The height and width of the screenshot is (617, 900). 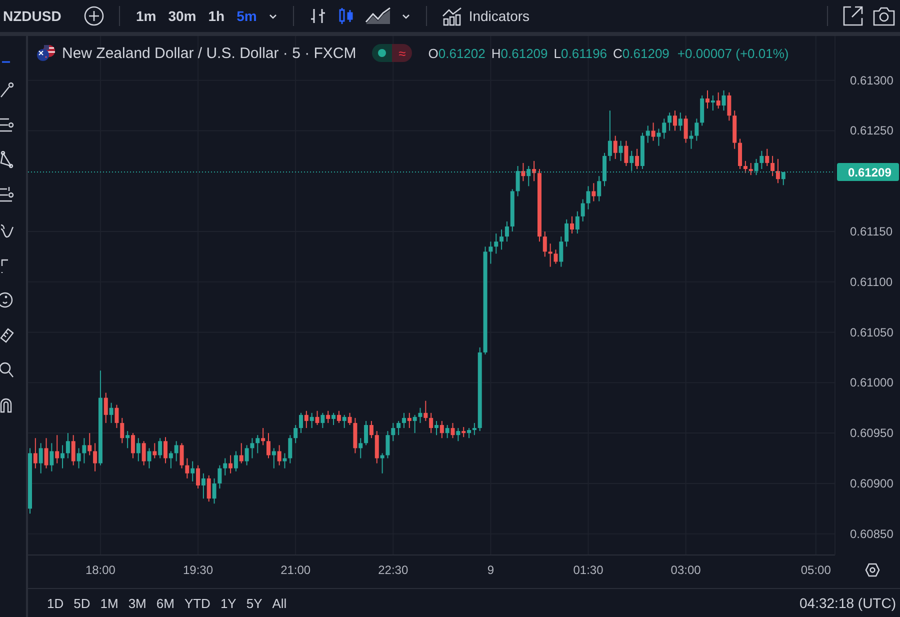 I want to click on price-tick: 0.60850, so click(x=872, y=533).